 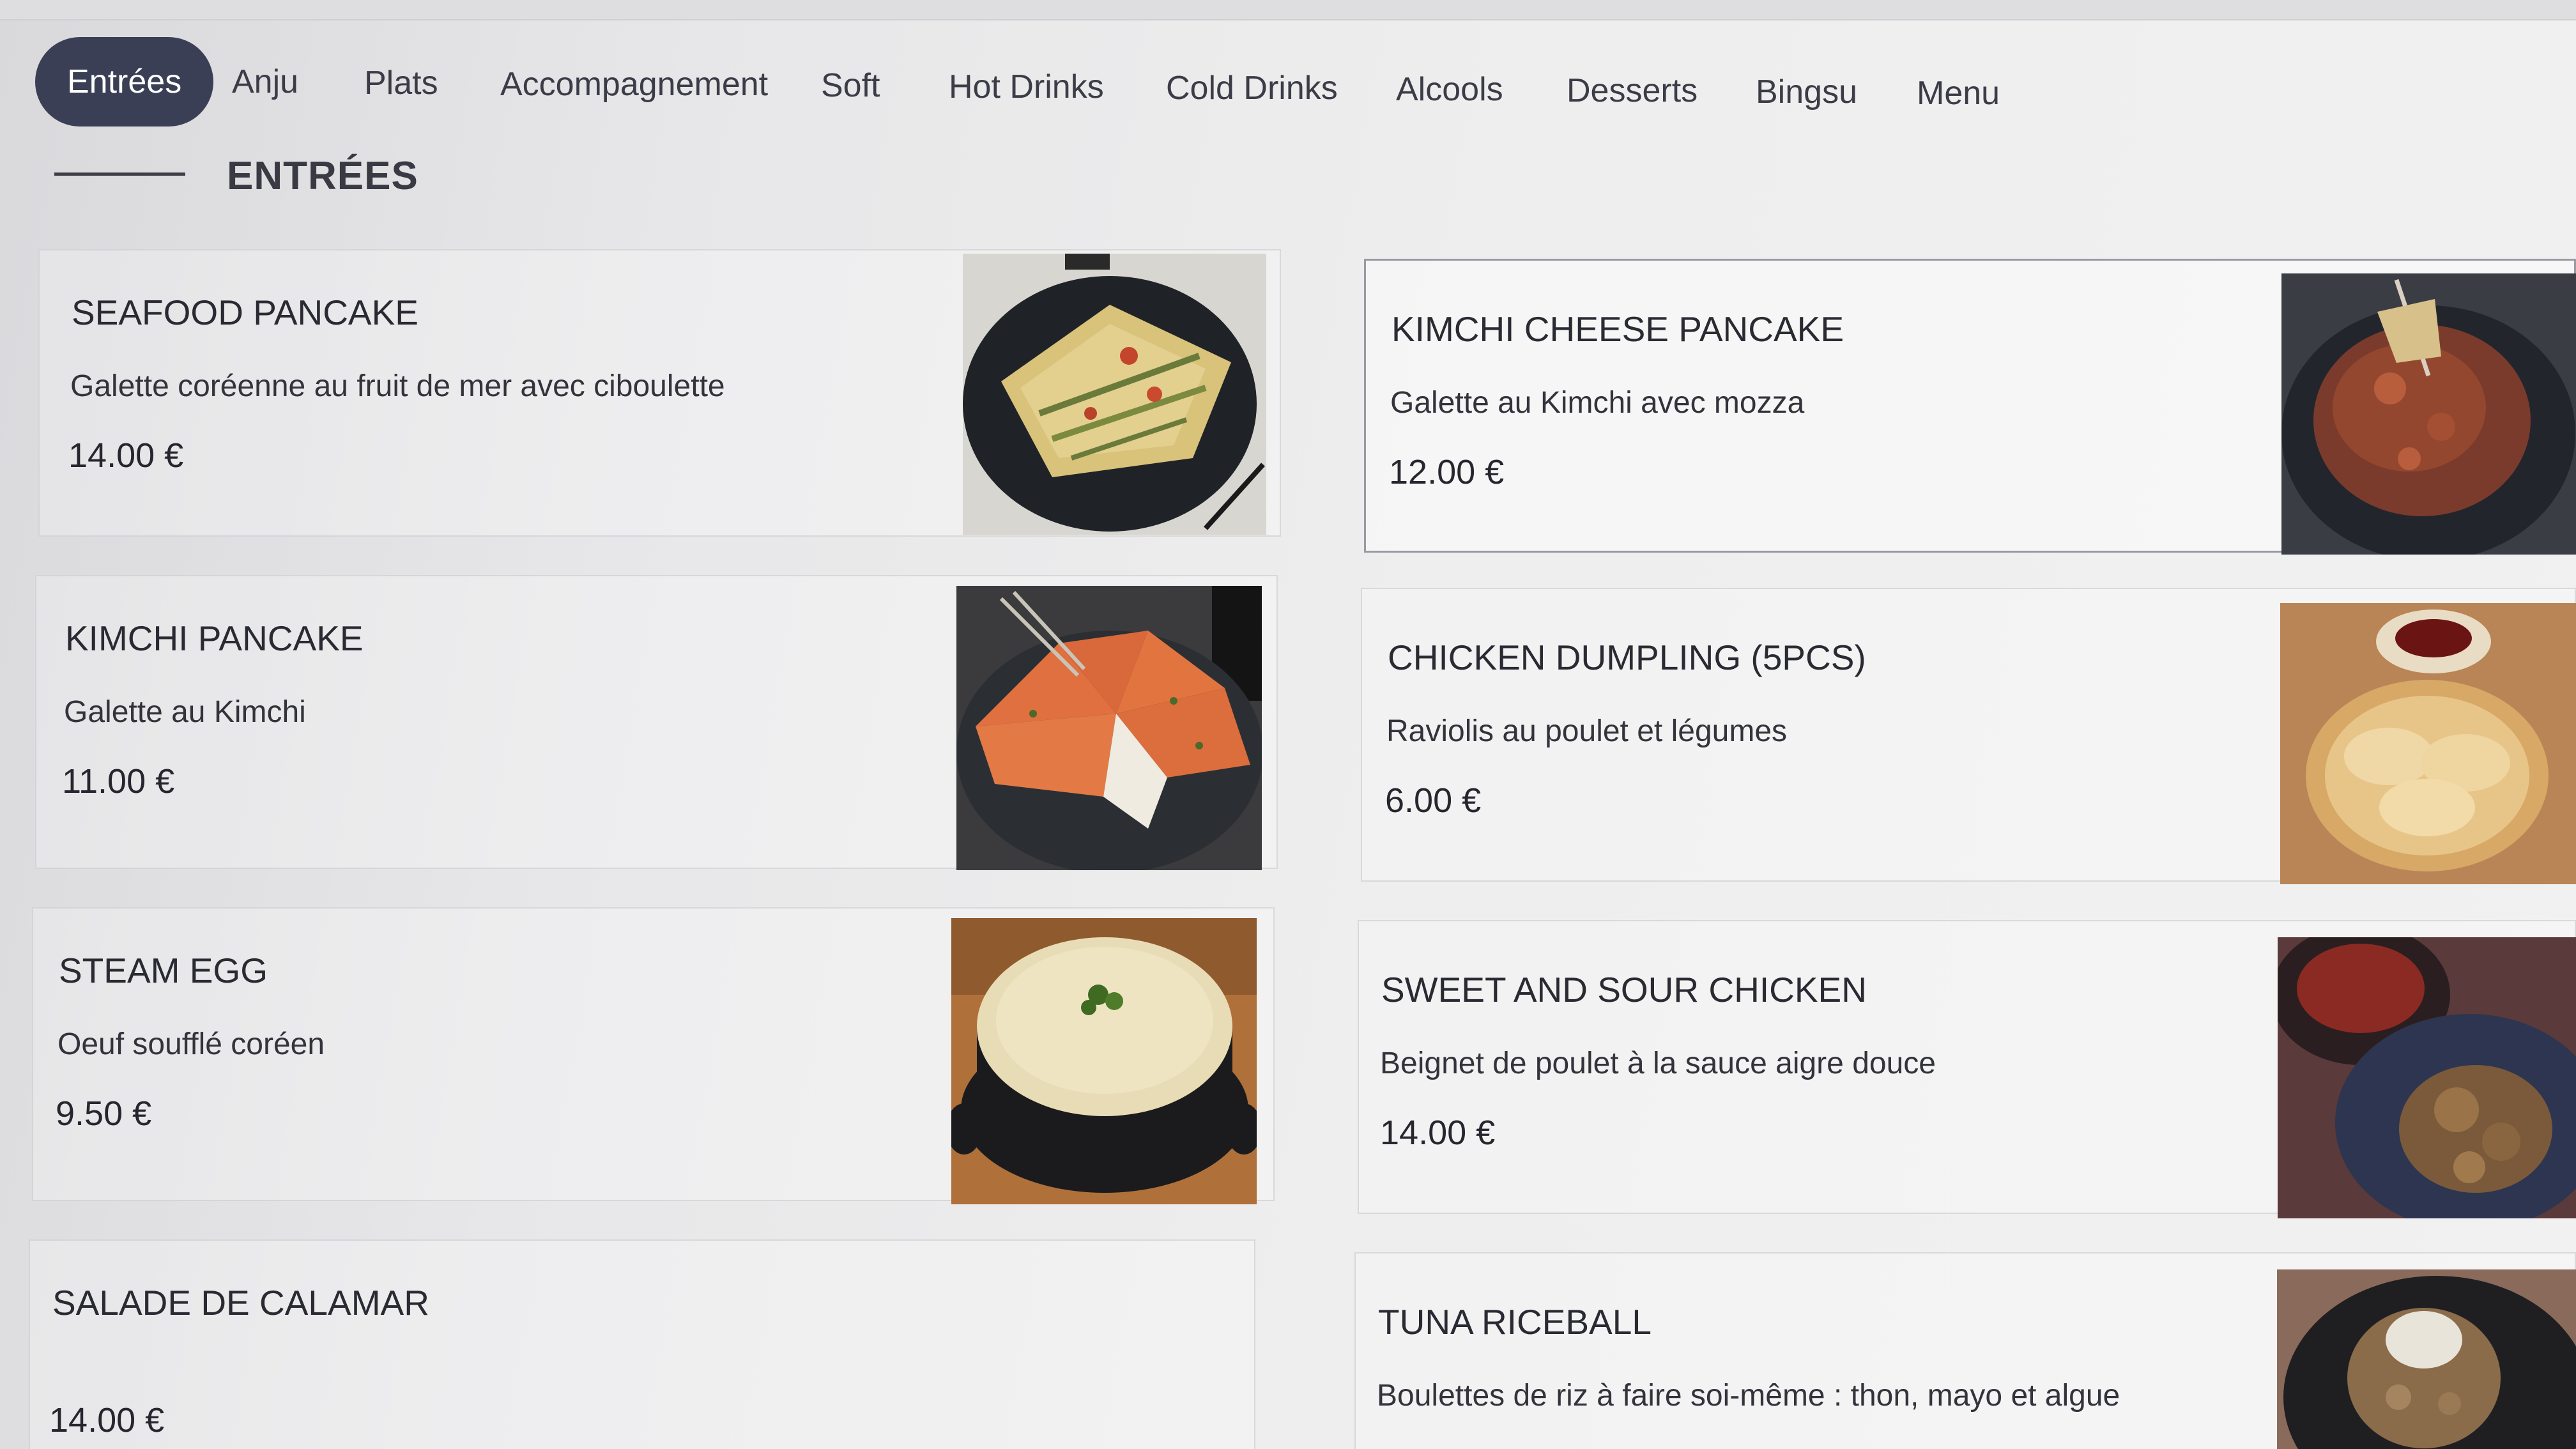 What do you see at coordinates (2426, 1359) in the screenshot?
I see `tuna-riceball-photo` at bounding box center [2426, 1359].